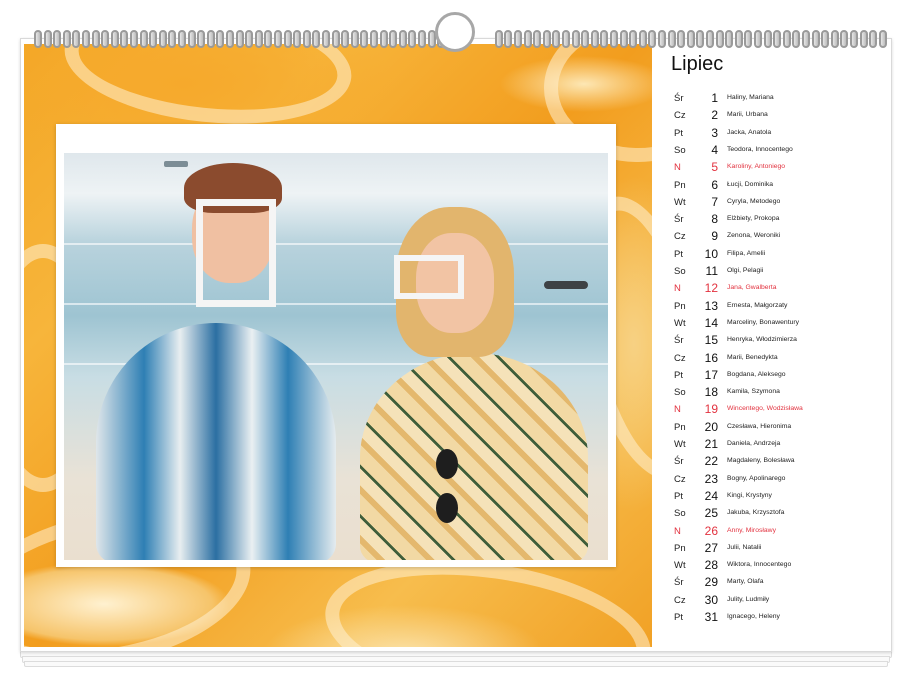 This screenshot has width=906, height=691. I want to click on name-days: Haliny, Mariana, so click(750, 97).